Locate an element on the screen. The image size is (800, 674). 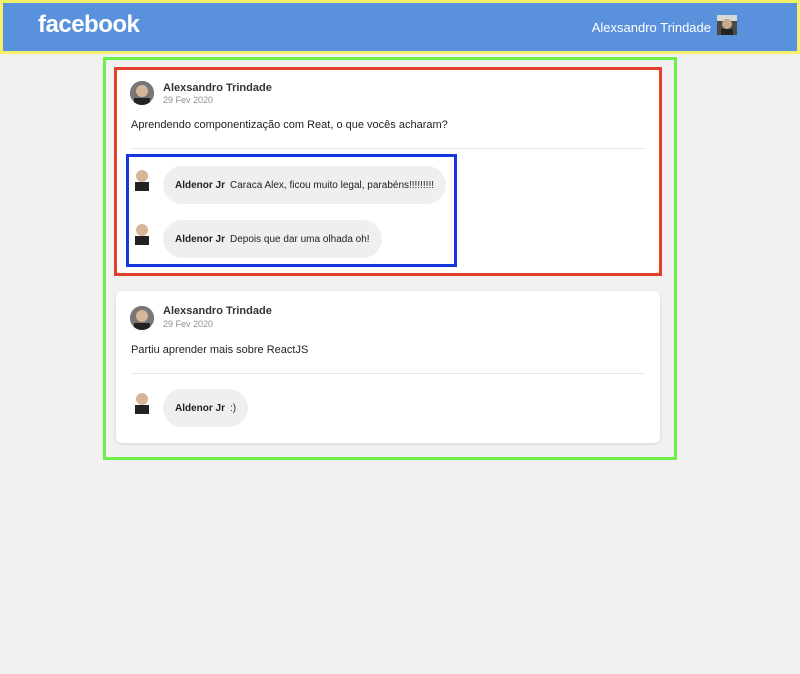
top-header: facebook Alexsandro Trindade is located at coordinates (400, 27).